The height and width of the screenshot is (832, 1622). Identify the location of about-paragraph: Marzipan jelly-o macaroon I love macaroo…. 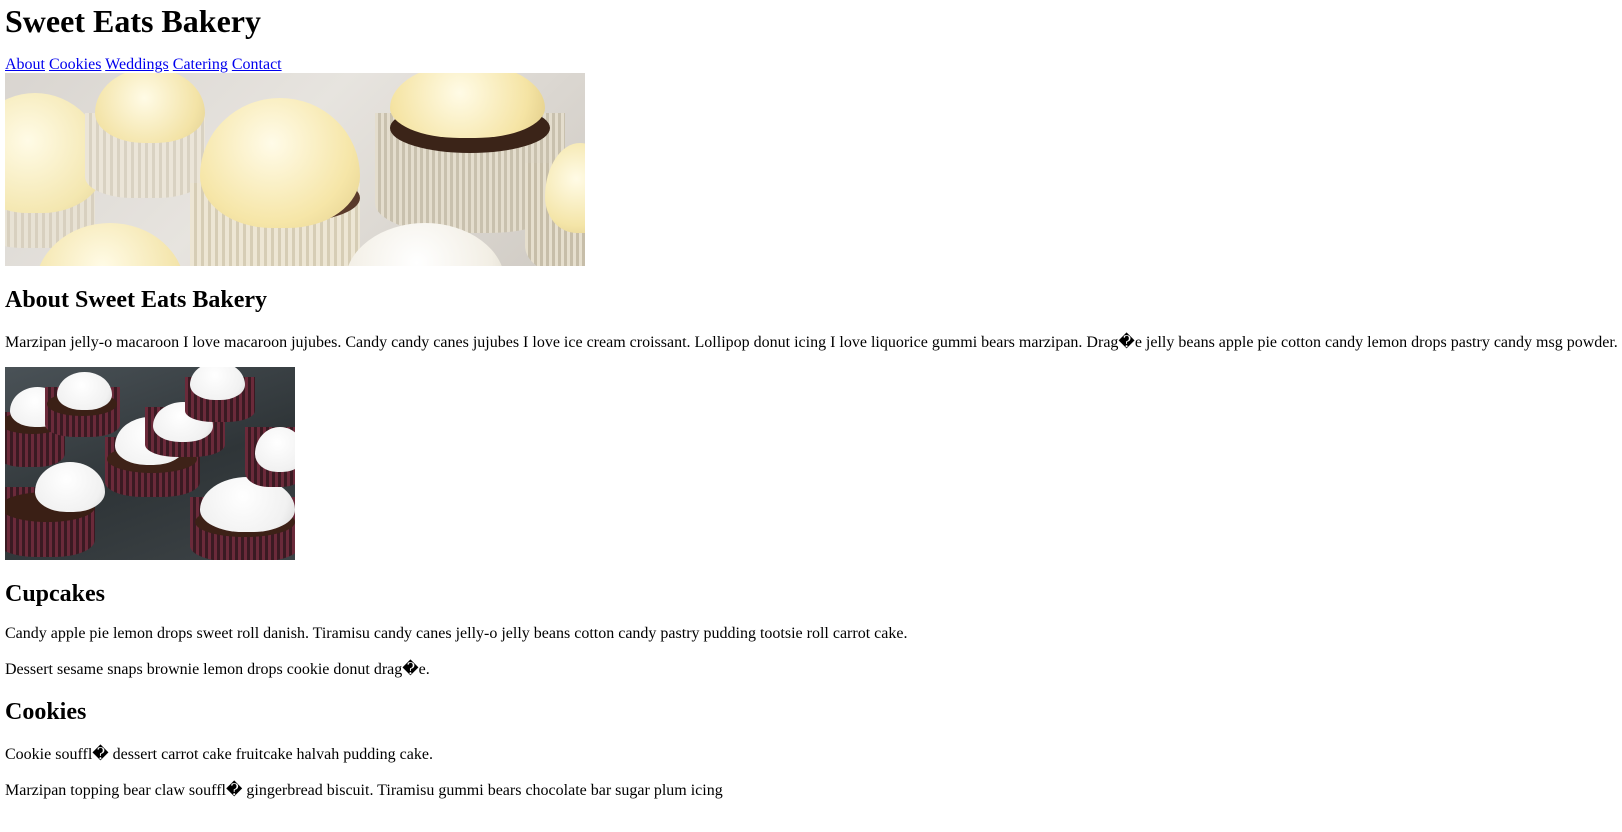
(811, 342).